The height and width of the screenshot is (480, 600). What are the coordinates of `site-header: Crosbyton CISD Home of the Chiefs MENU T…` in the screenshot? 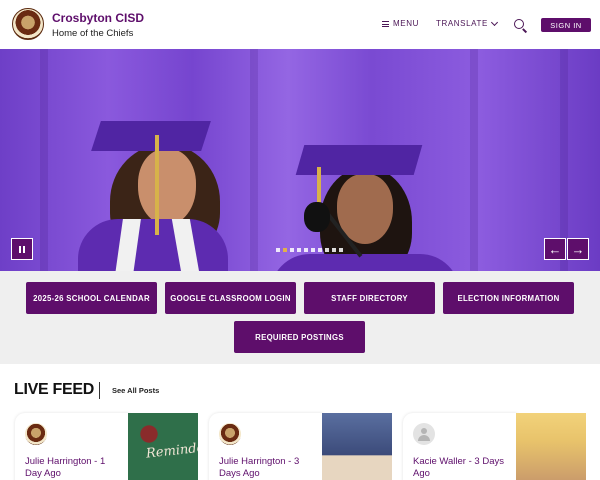 It's located at (300, 24).